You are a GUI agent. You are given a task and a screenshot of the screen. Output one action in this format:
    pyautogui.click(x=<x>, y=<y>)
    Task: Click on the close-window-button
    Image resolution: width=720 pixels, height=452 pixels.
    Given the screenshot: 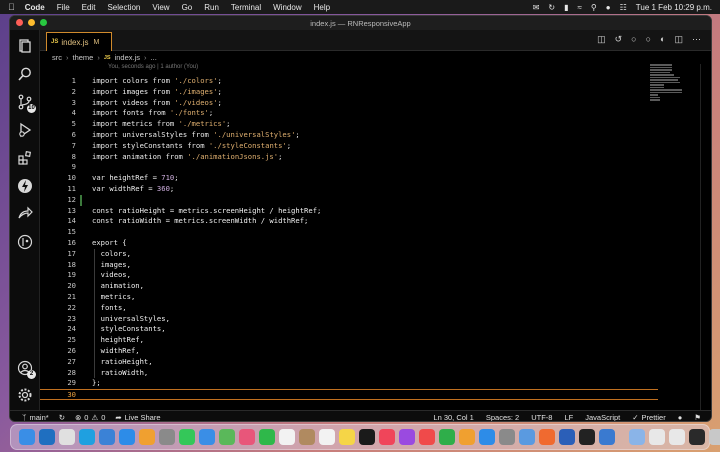 What is the action you would take?
    pyautogui.click(x=19, y=22)
    